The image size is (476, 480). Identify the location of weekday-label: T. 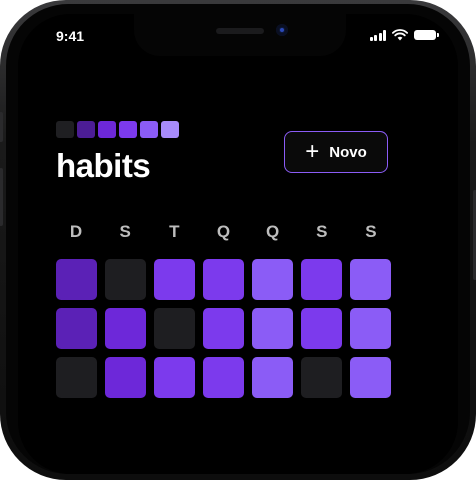
(174, 231).